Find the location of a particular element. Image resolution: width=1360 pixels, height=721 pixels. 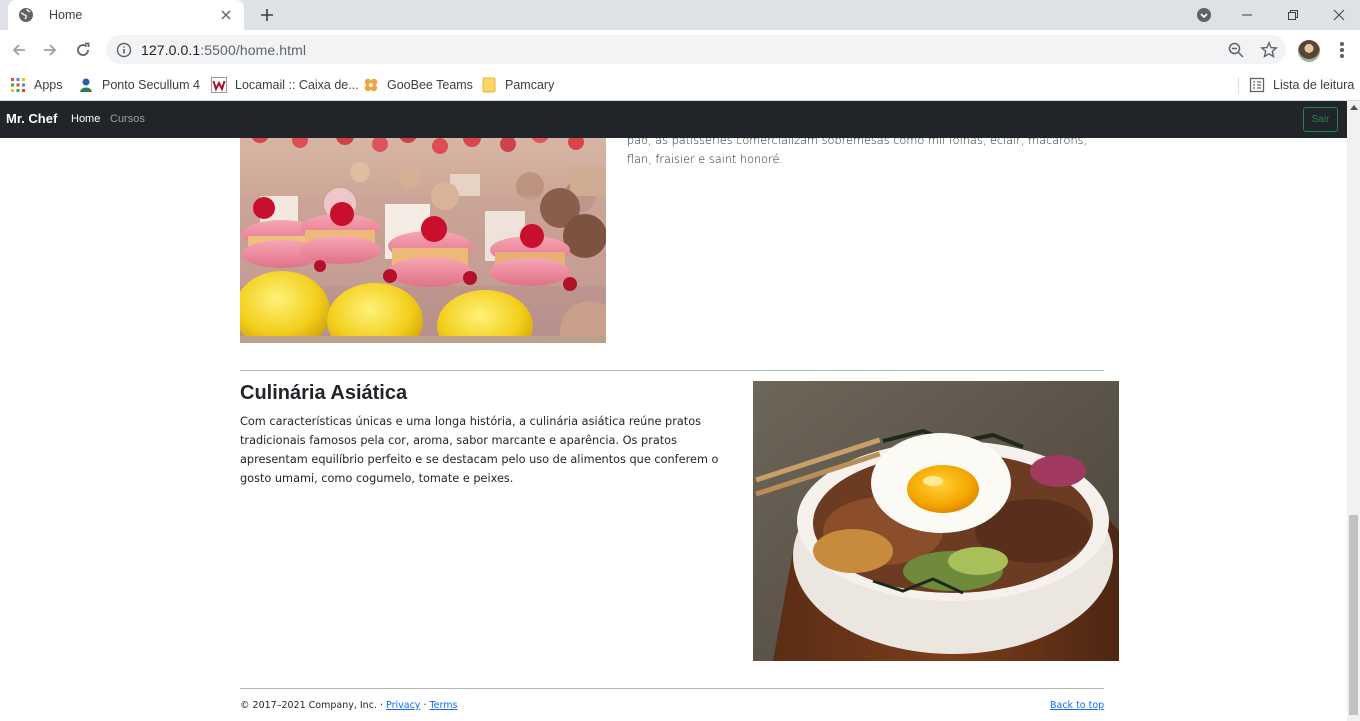

footer-divider is located at coordinates (672, 688).